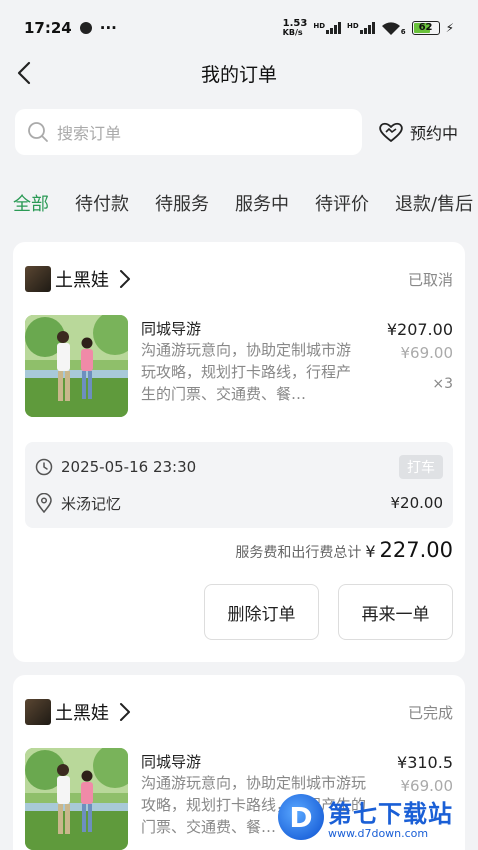  What do you see at coordinates (370, 551) in the screenshot?
I see `total-currency: ¥` at bounding box center [370, 551].